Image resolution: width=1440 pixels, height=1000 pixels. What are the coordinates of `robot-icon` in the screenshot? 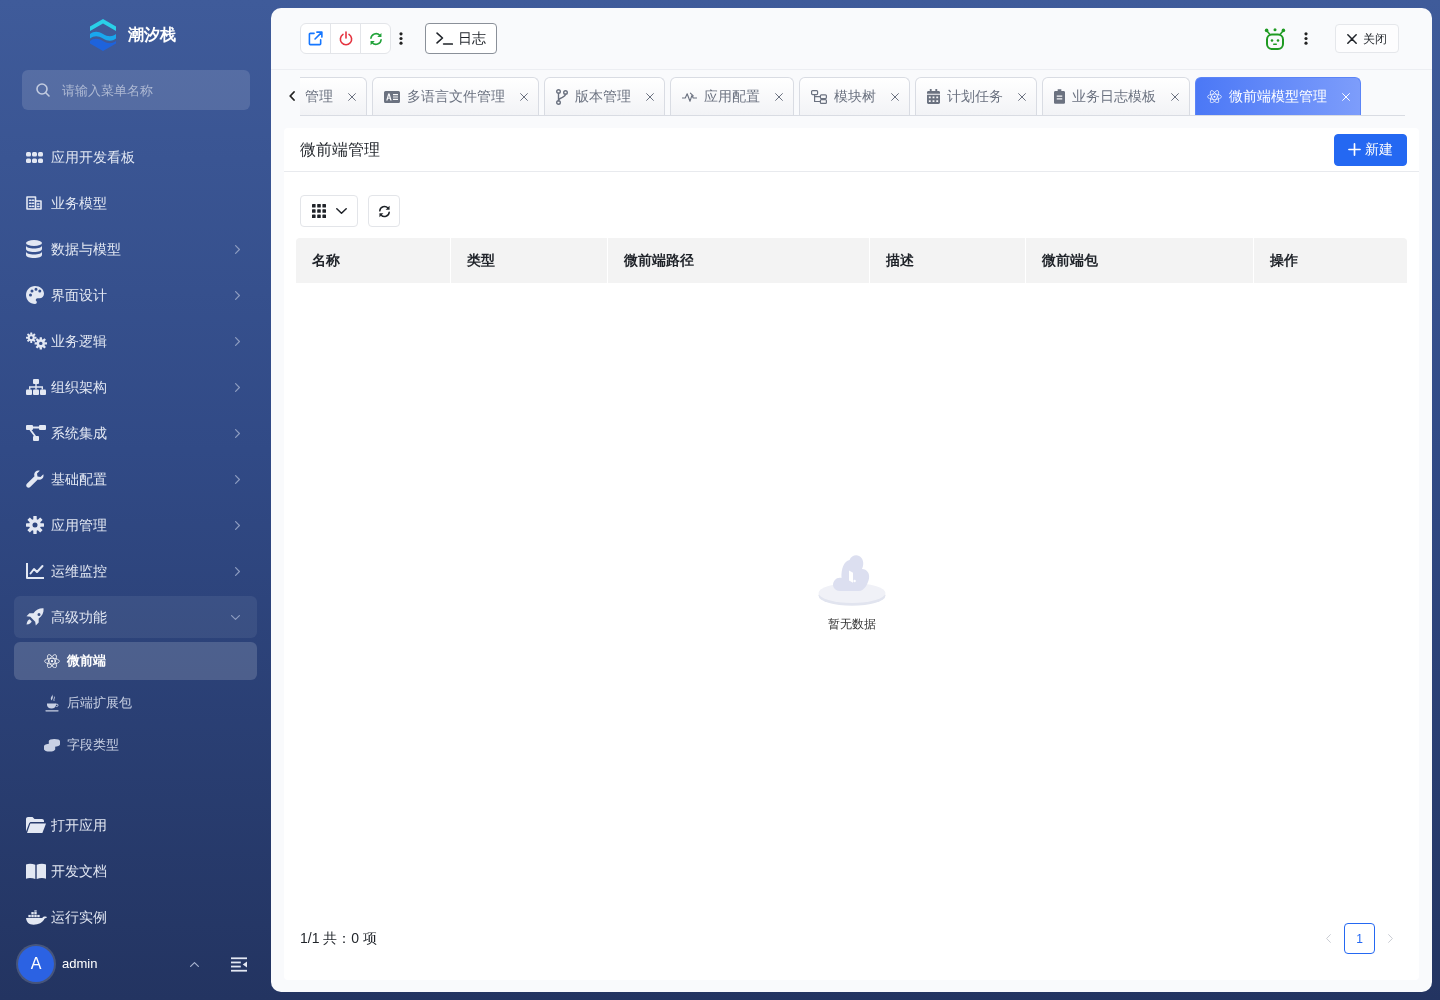 It's located at (1275, 38).